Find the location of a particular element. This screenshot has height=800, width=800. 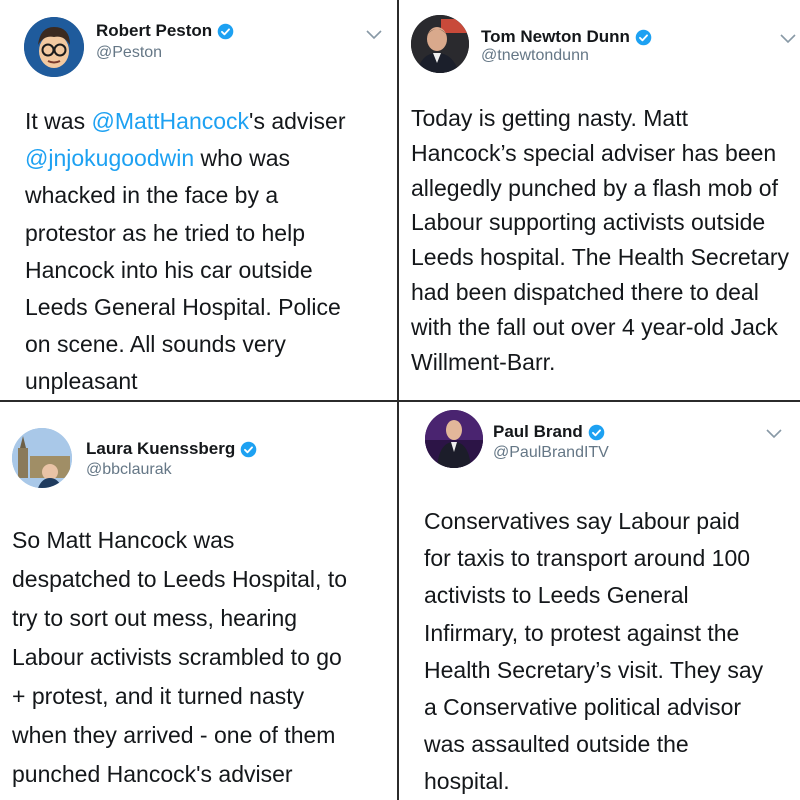

tweet-text-line: punched Hancock's adviser is located at coordinates (152, 774).